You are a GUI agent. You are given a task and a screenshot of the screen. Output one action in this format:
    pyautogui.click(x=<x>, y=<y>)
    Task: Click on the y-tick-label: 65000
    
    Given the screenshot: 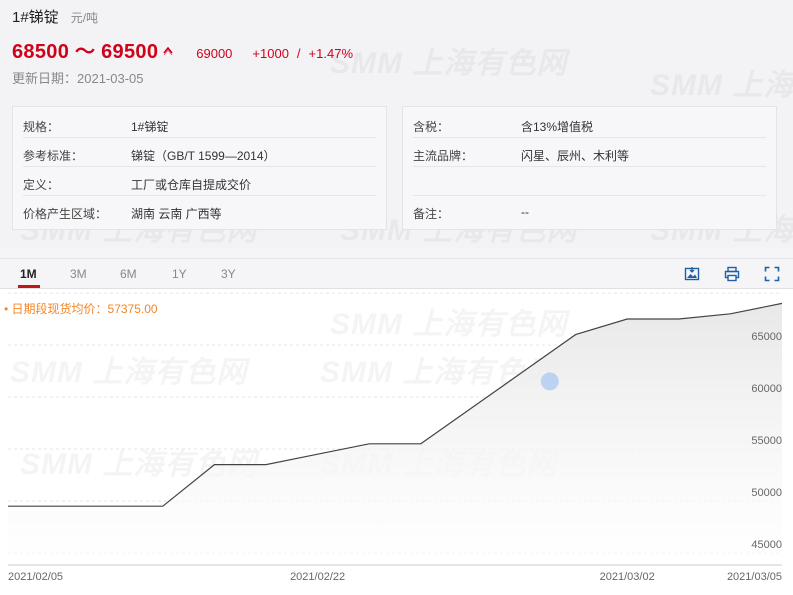 What is the action you would take?
    pyautogui.click(x=766, y=337)
    